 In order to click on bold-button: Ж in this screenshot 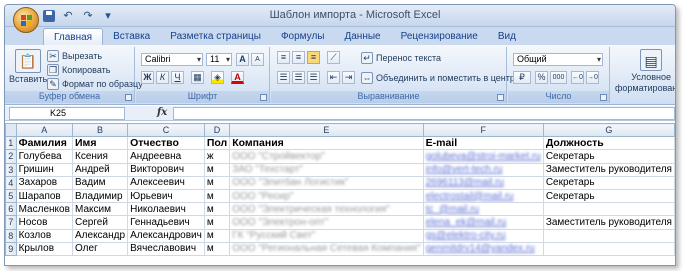, I will do `click(147, 77)`.